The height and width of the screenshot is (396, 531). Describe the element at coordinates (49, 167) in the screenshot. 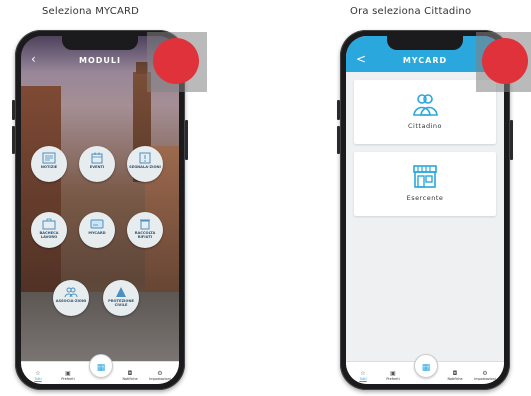

I see `module-label: NOTIZIE` at that location.